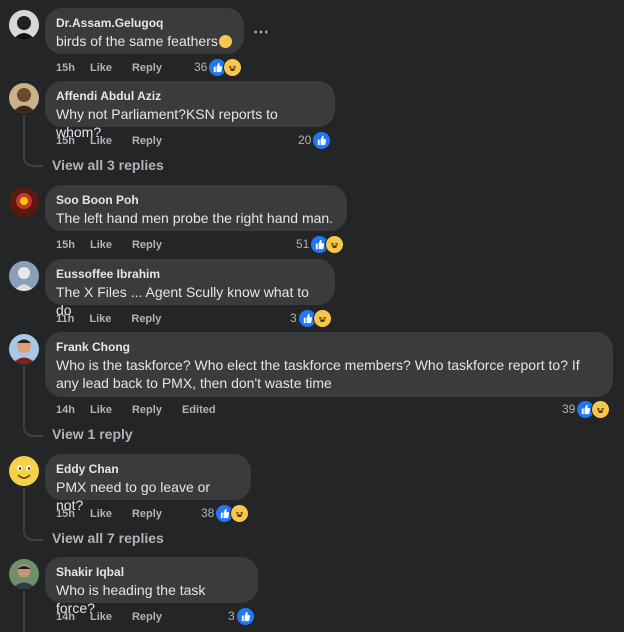  I want to click on reaction-summary: 38, so click(225, 513).